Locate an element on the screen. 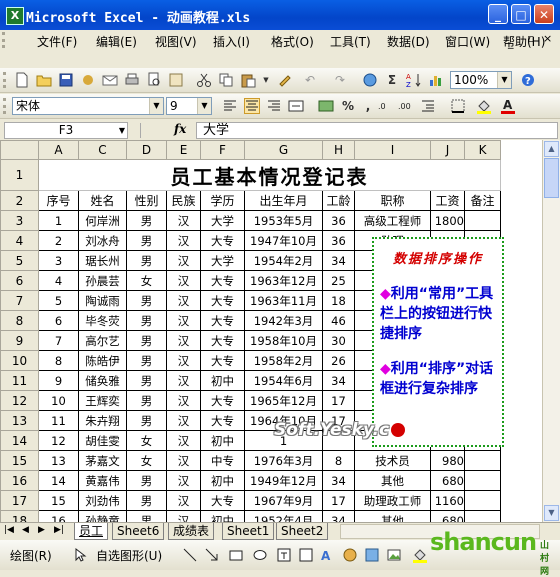  table-cell: 36 is located at coordinates (338, 220).